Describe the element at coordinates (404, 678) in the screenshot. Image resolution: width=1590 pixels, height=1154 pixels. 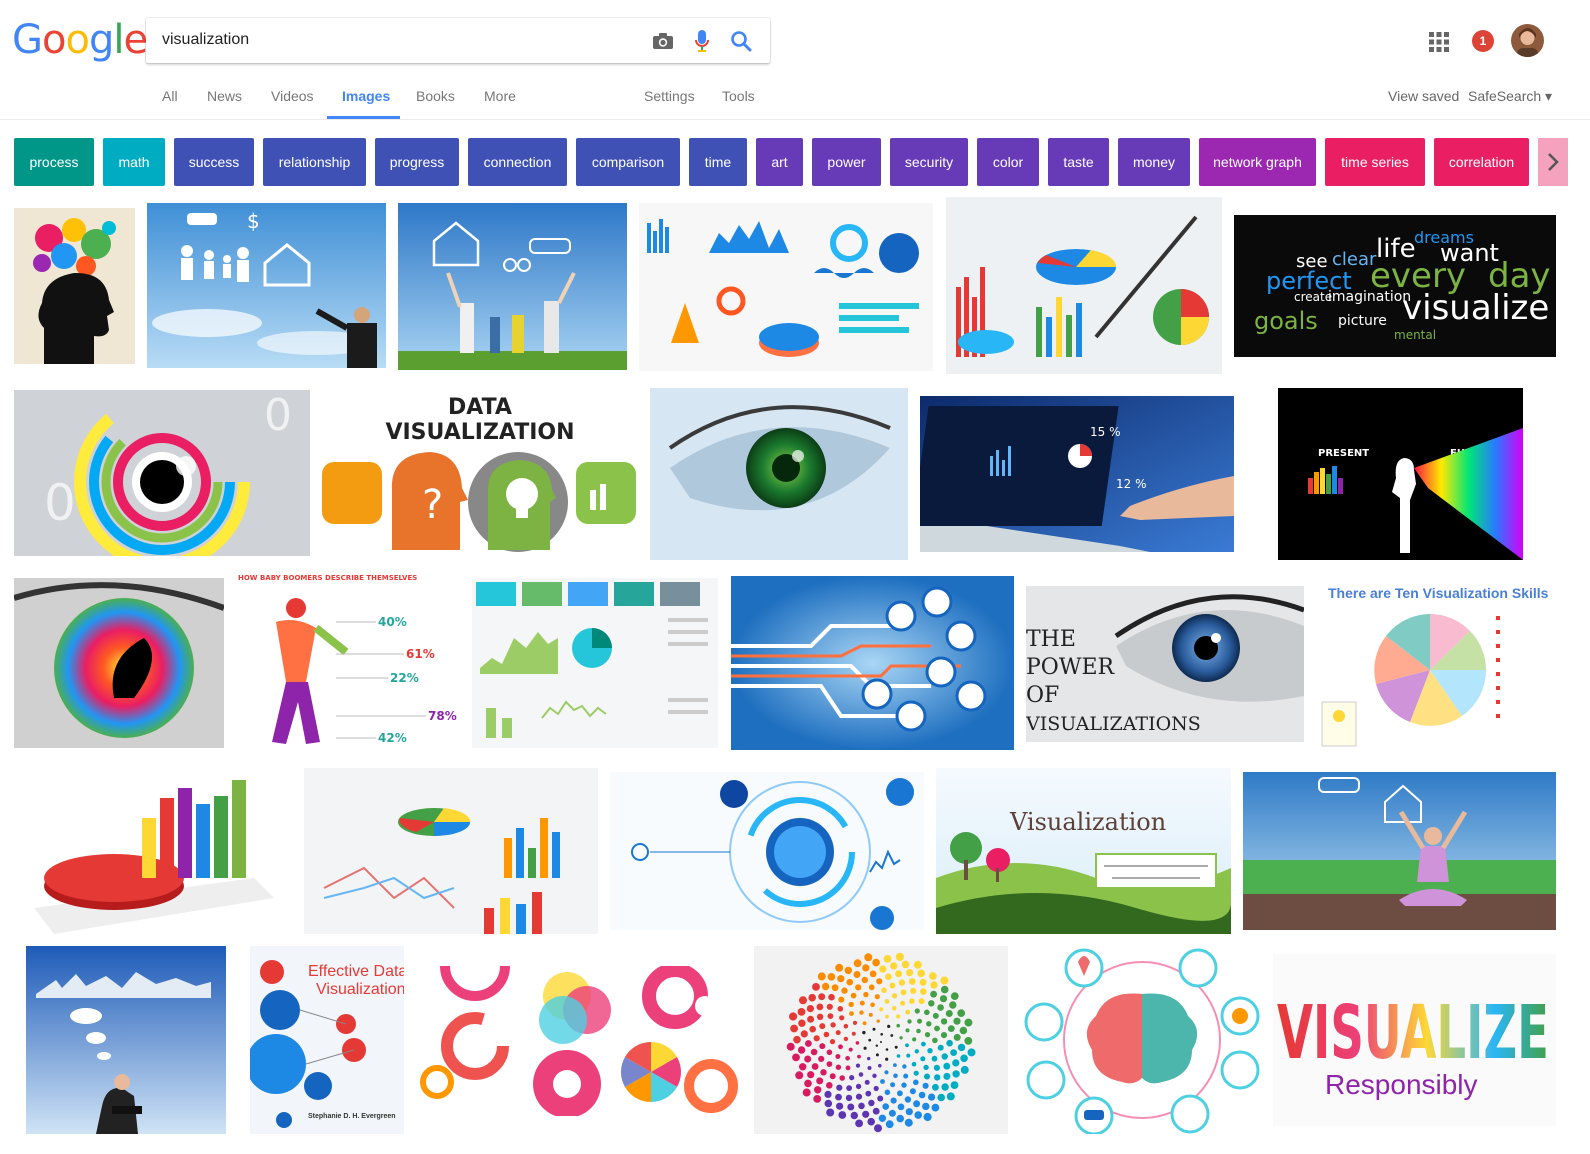
I see `svg-text: 22%` at that location.